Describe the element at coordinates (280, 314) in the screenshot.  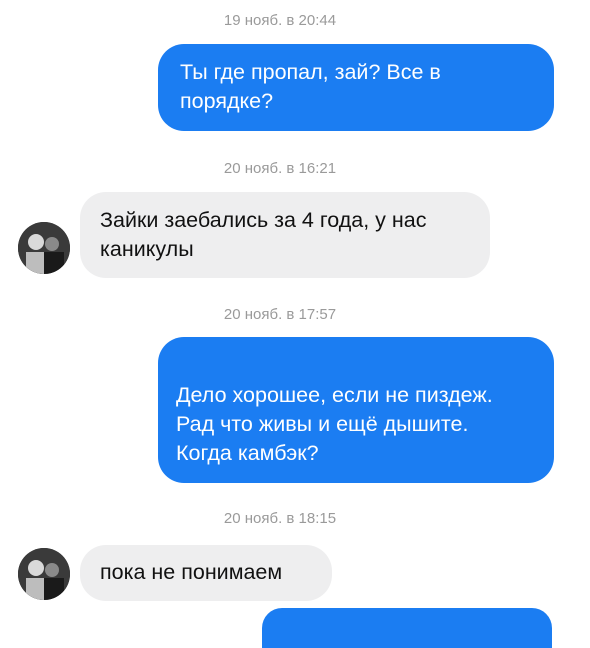
I see `message-timestamp: 20 нояб. в 17:57` at that location.